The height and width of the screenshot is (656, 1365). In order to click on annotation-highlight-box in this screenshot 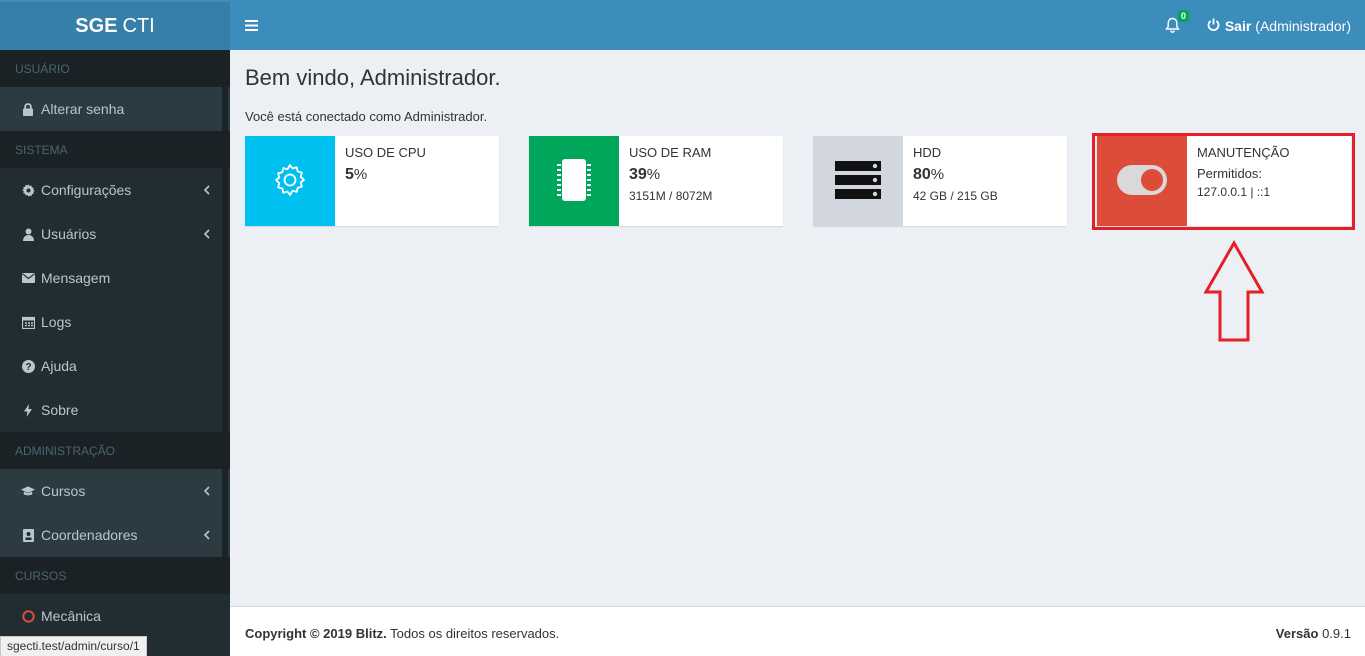, I will do `click(1223, 181)`.